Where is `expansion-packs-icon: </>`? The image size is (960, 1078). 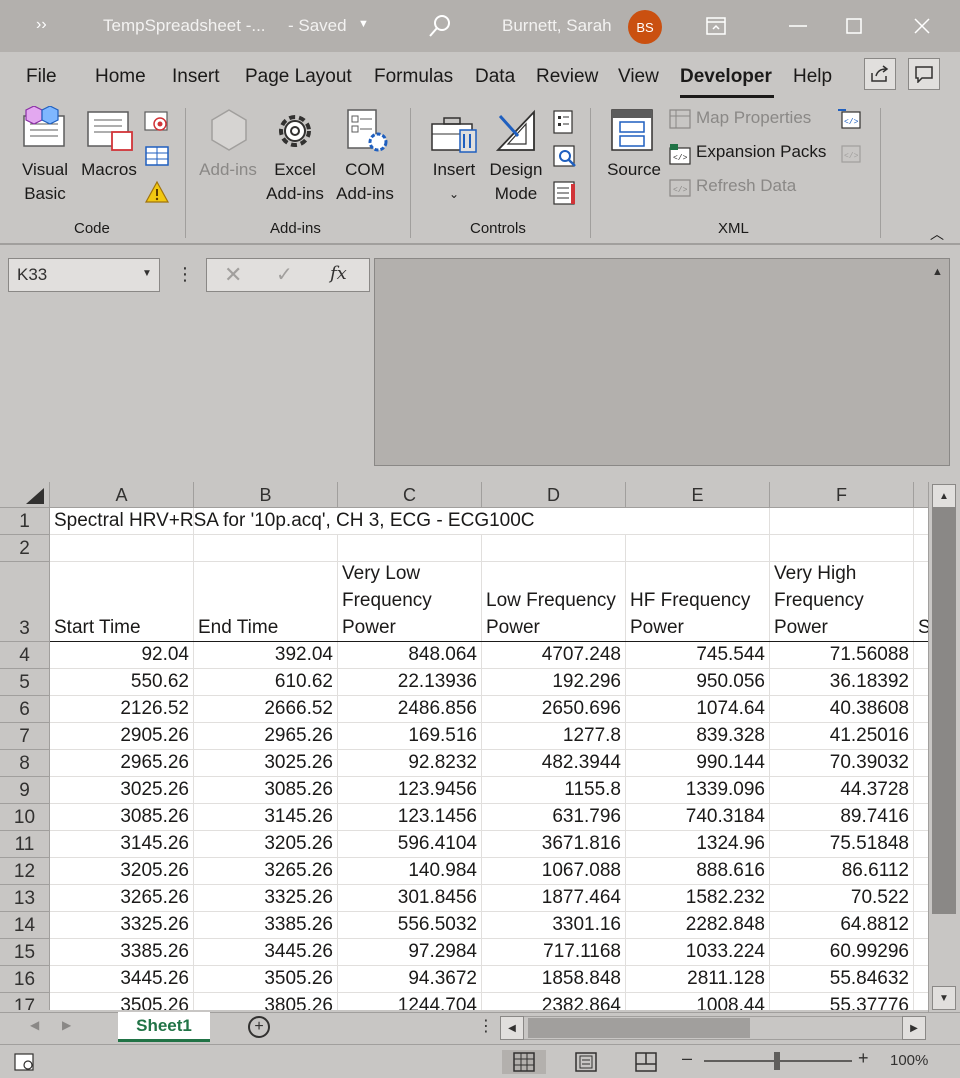
expansion-packs-icon: </> is located at coordinates (680, 154).